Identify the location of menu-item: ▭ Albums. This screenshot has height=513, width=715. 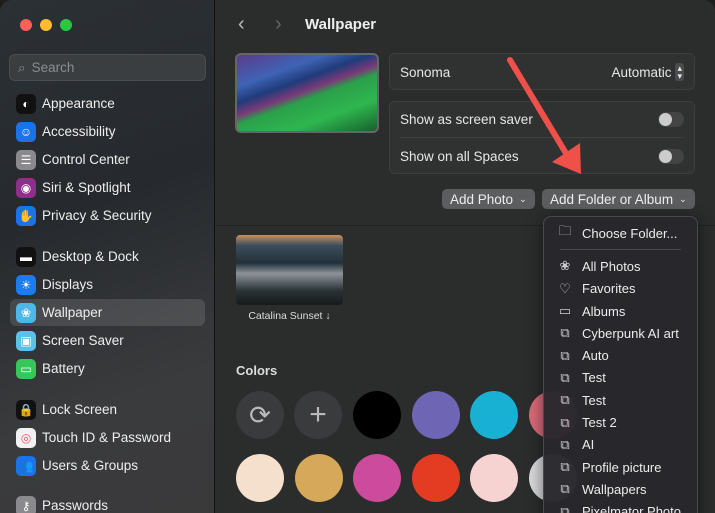
(620, 311).